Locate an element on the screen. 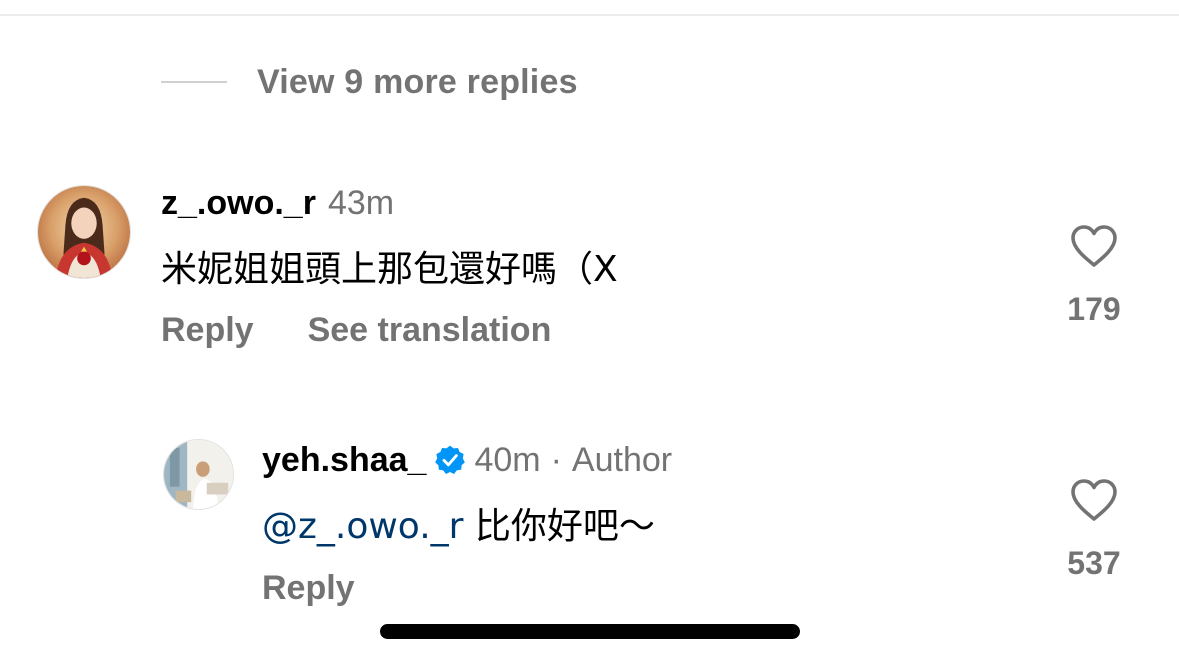 Image resolution: width=1179 pixels, height=663 pixels. view-more-replies-button: View 9 more replies is located at coordinates (369, 82).